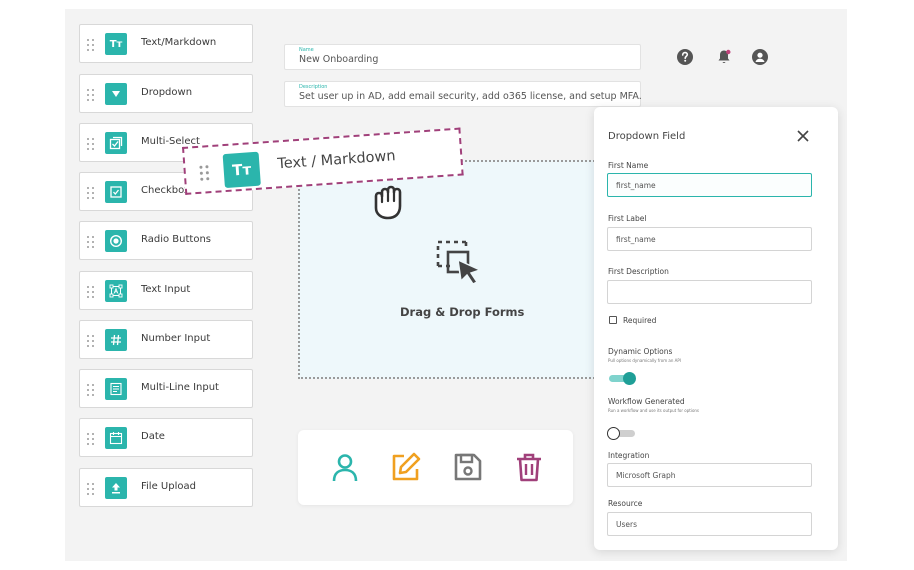 Image resolution: width=914 pixels, height=570 pixels. Describe the element at coordinates (459, 262) in the screenshot. I see `drag-drop-icon` at that location.